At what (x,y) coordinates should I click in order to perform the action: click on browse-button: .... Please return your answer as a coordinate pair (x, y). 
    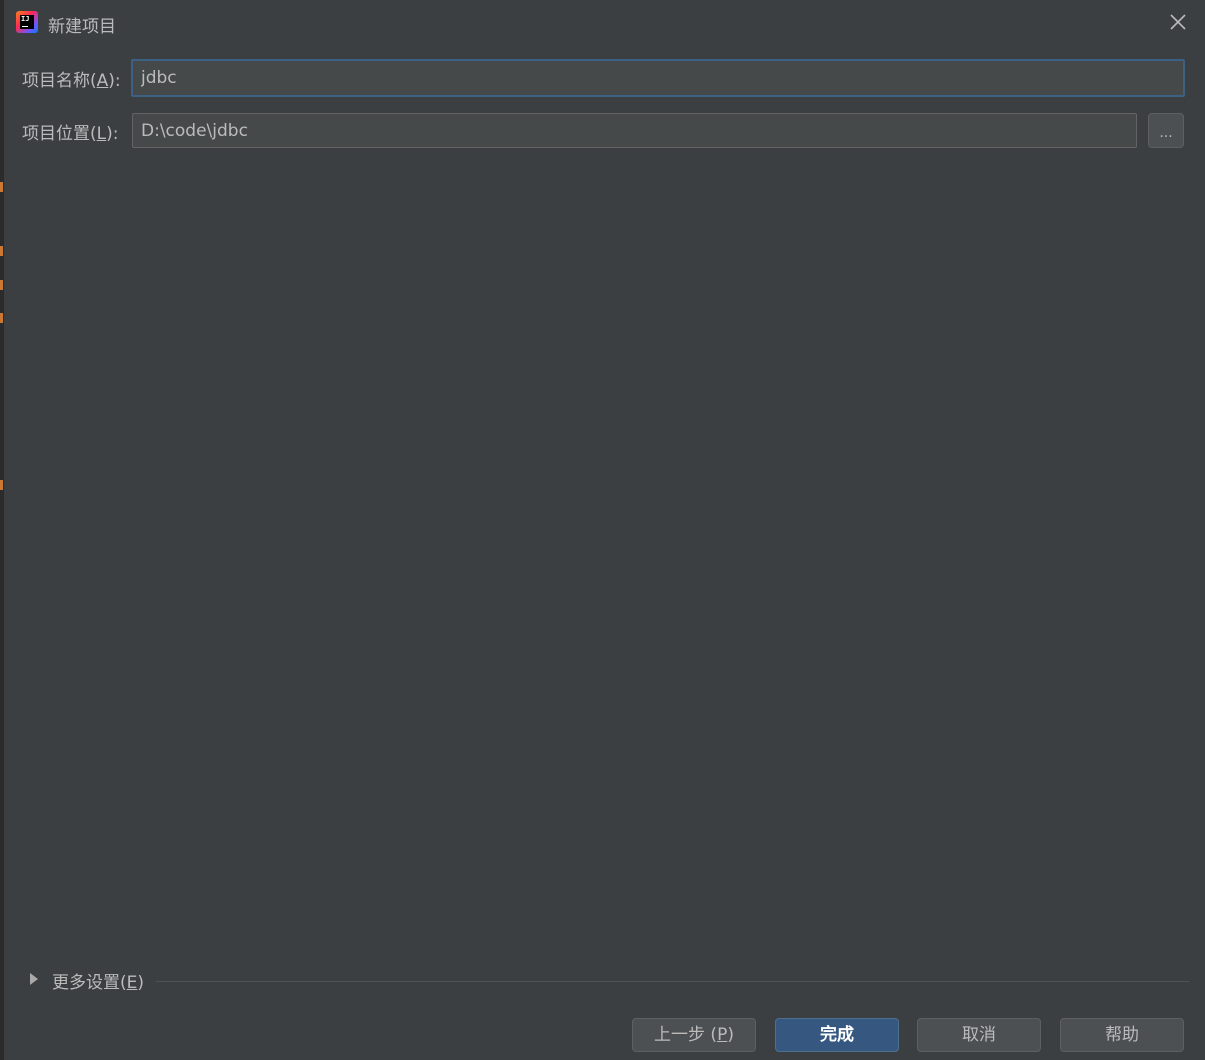
    Looking at the image, I should click on (1166, 130).